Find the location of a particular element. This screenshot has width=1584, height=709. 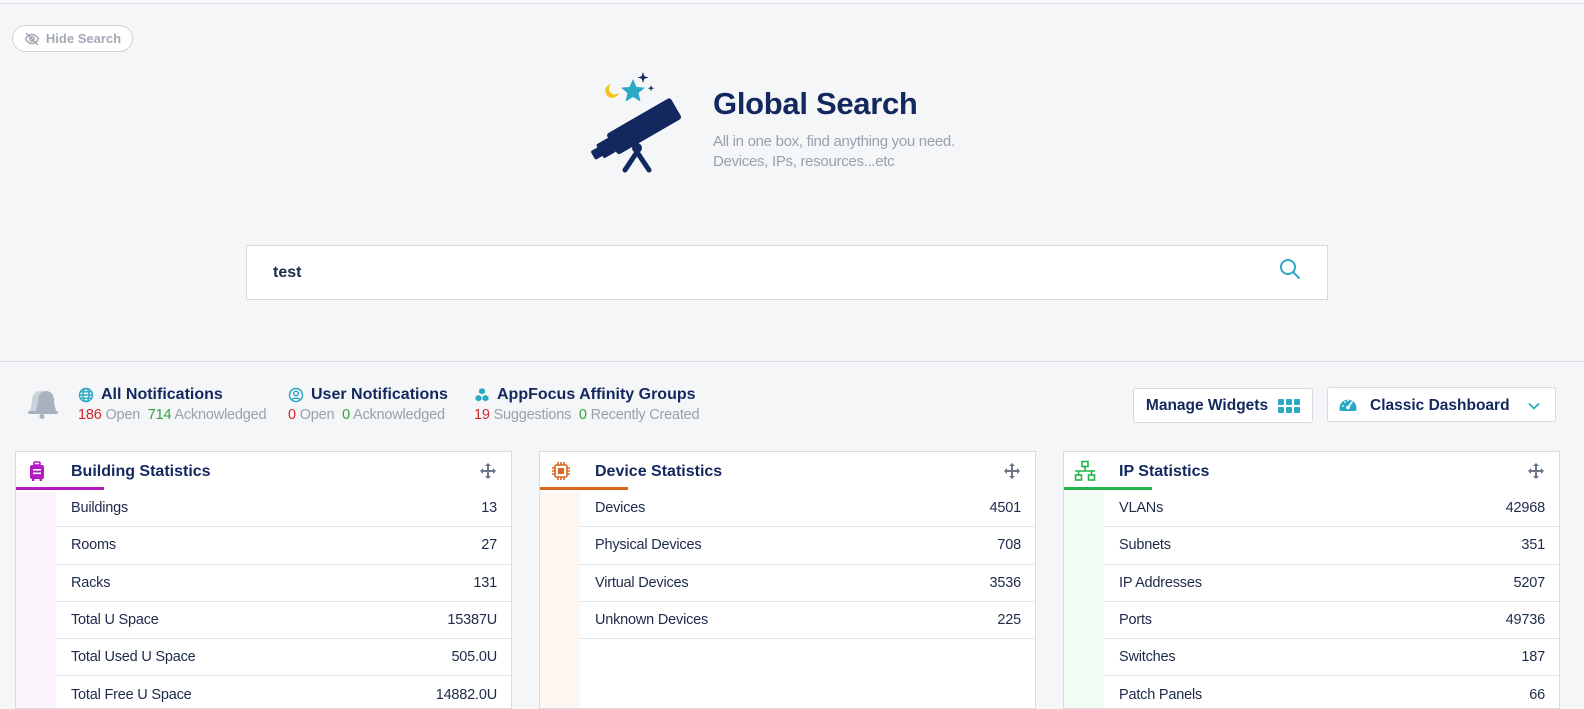

stat-label: Racks is located at coordinates (91, 582).